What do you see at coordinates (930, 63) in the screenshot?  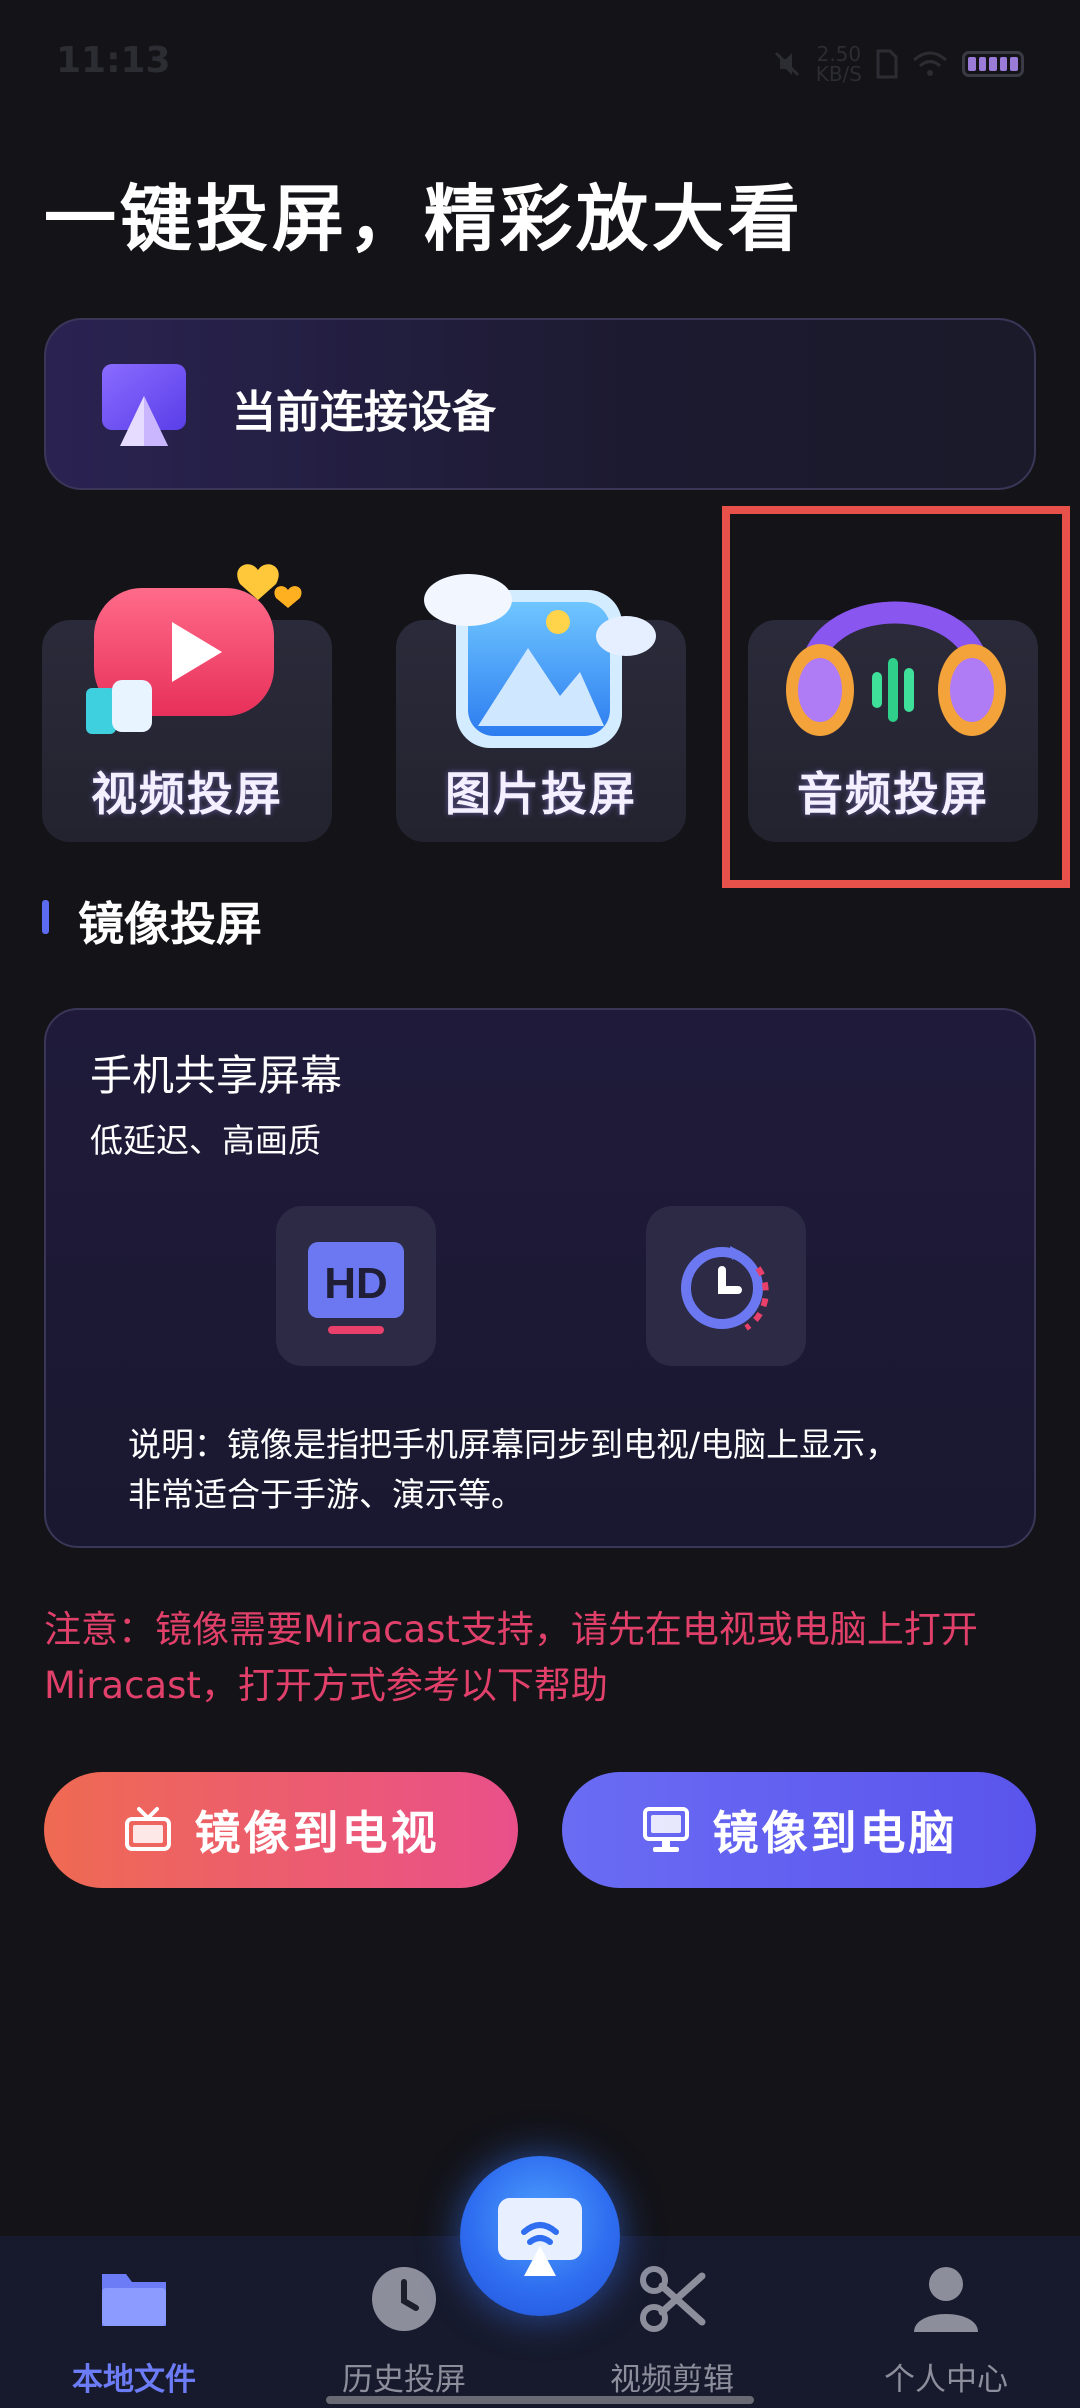 I see `wifi-icon` at bounding box center [930, 63].